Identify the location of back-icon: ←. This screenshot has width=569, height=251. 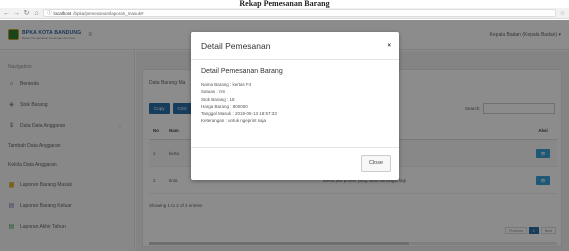
(6, 13).